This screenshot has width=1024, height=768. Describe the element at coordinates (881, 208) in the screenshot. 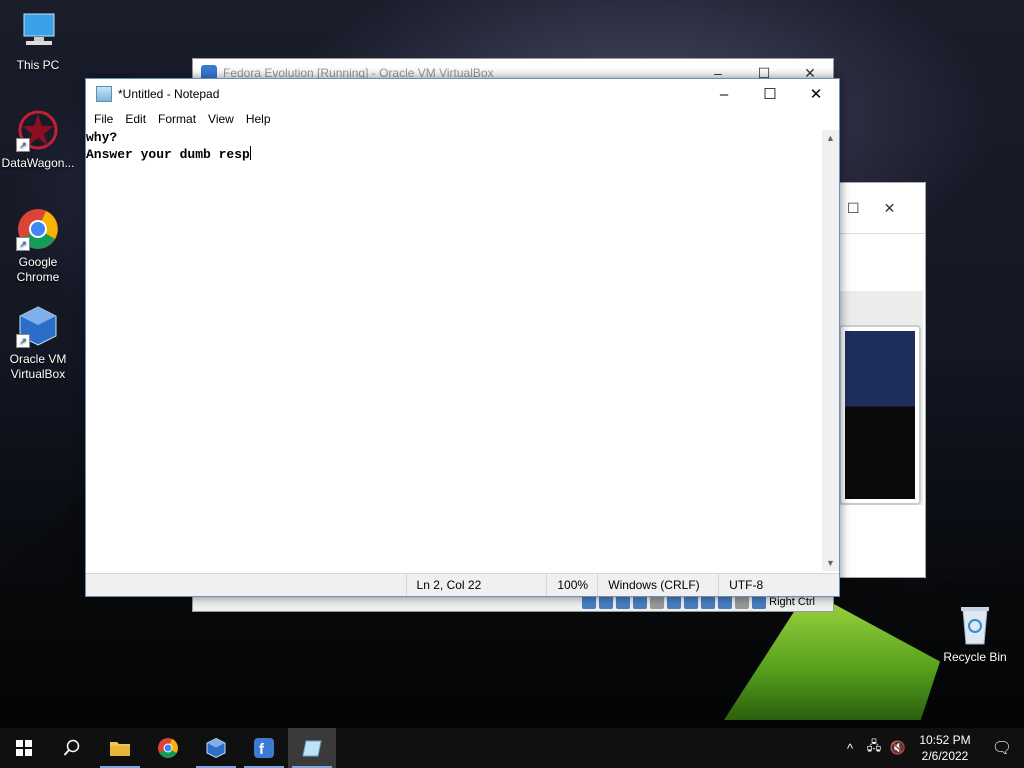

I see `secondary-titlebar: ☐ ✕` at that location.